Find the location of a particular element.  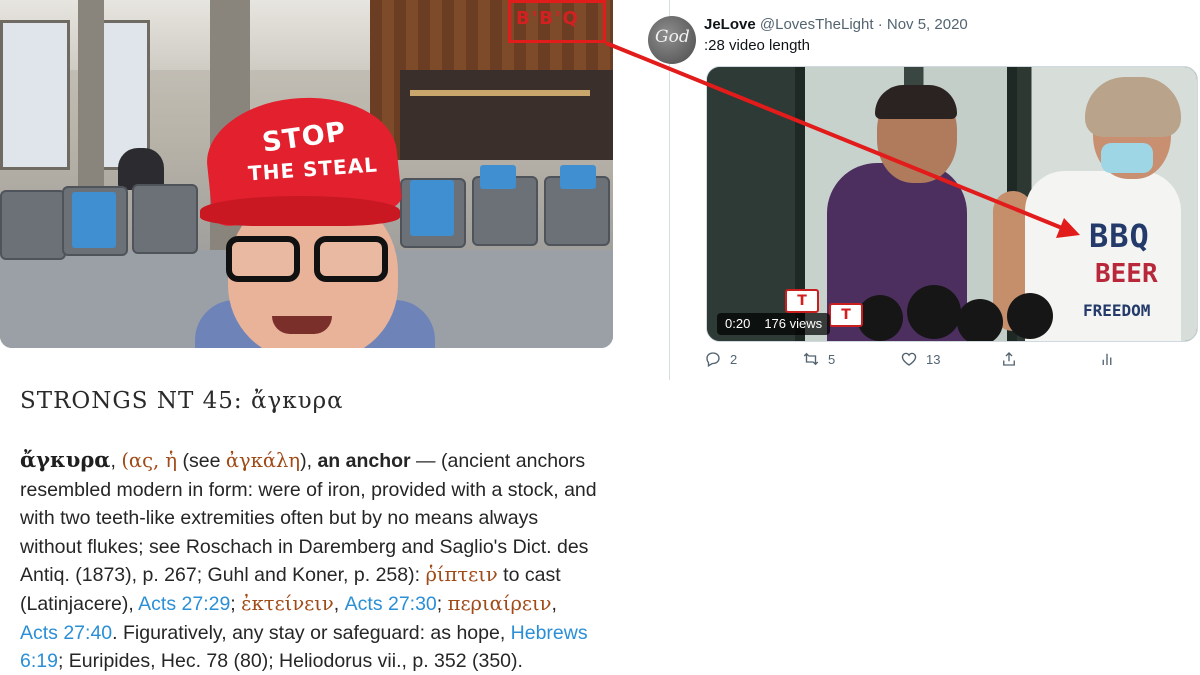

tweet-header: JeLove @LovesTheLight · Nov 5, 2020 is located at coordinates (836, 24).